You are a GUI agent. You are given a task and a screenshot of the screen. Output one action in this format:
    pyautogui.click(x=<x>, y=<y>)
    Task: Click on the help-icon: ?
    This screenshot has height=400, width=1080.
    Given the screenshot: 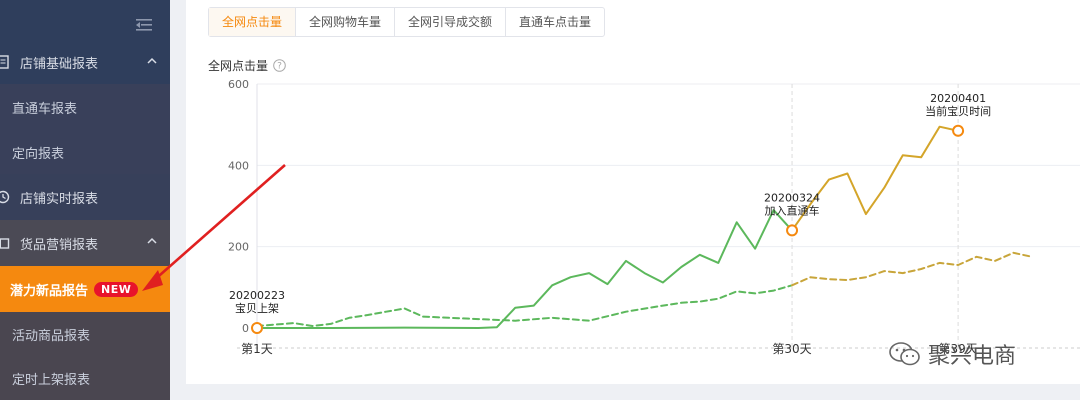 What is the action you would take?
    pyautogui.click(x=279, y=65)
    